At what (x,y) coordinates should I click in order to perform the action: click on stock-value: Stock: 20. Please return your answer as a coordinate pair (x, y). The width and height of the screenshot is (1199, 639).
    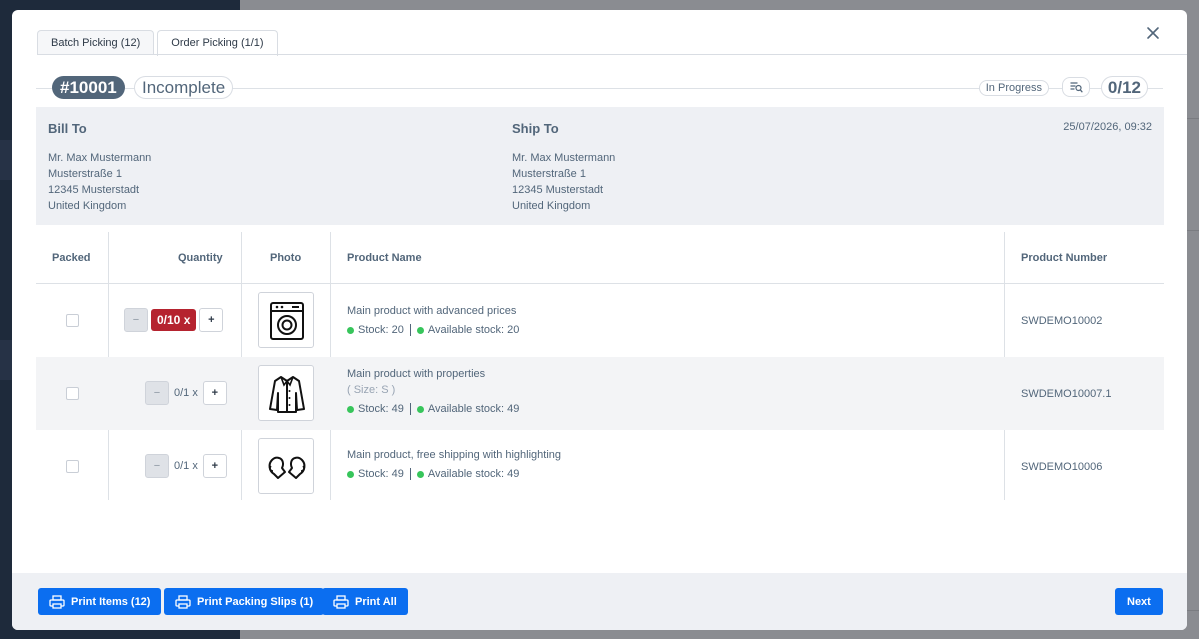
    Looking at the image, I should click on (381, 330).